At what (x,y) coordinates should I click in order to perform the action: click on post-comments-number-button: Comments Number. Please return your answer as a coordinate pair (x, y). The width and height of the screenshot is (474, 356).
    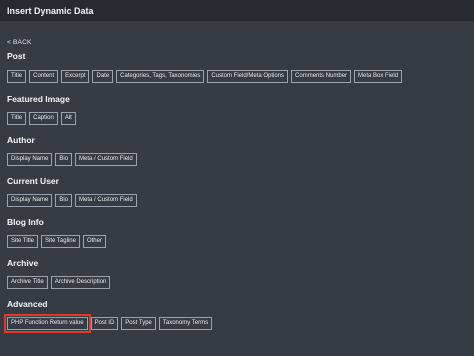
    Looking at the image, I should click on (321, 76).